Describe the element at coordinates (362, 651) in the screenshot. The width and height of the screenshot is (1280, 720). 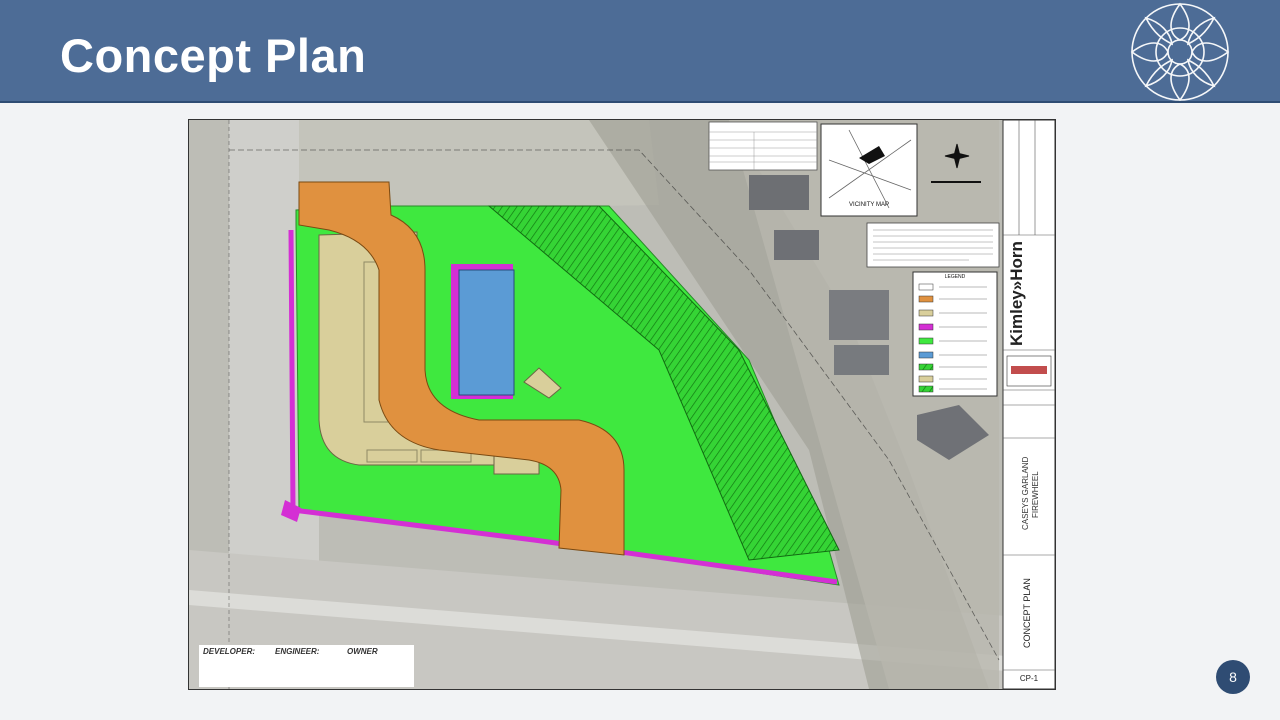
I see `owner-label: OWNER` at that location.